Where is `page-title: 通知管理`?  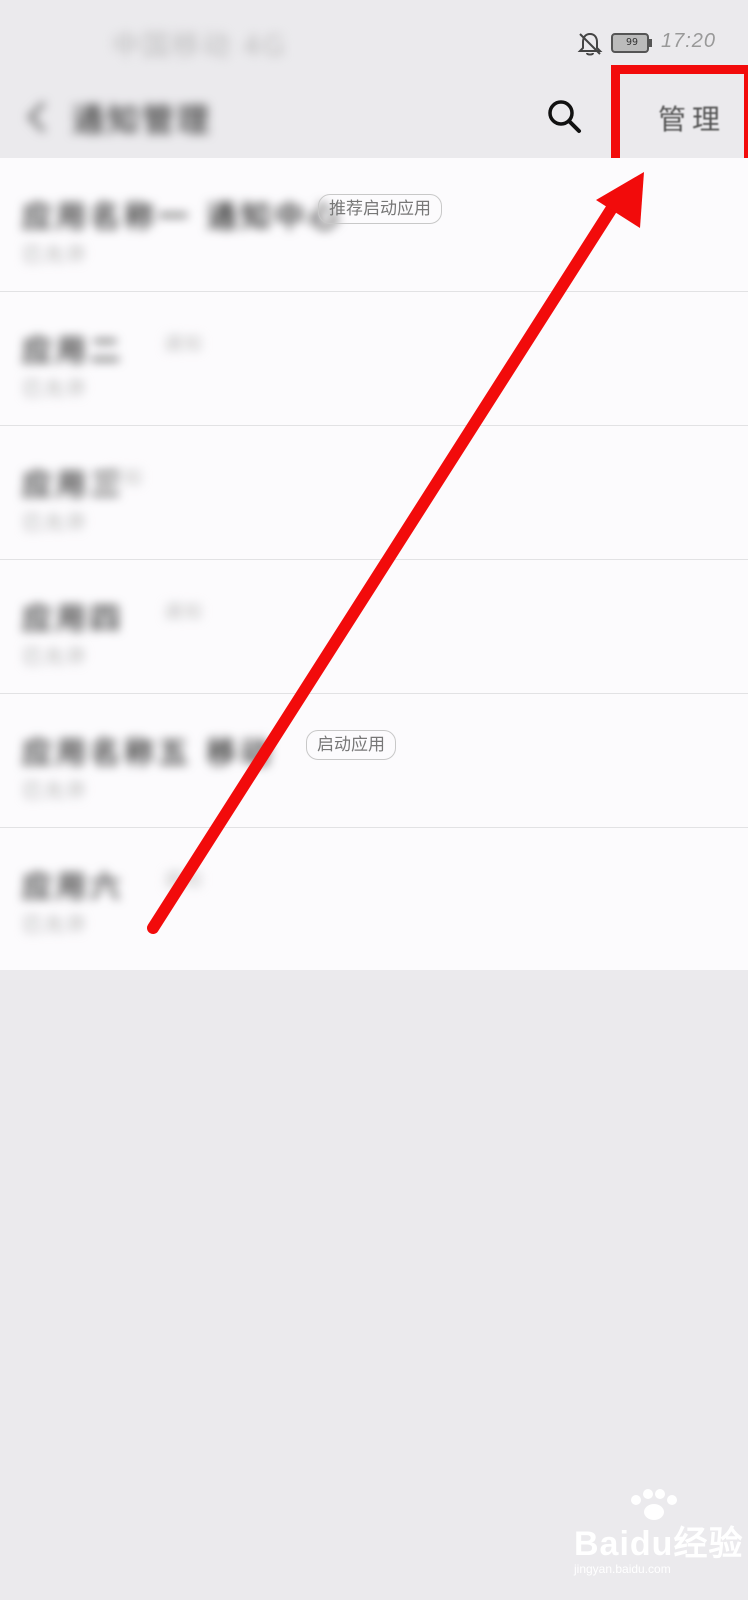 page-title: 通知管理 is located at coordinates (142, 120).